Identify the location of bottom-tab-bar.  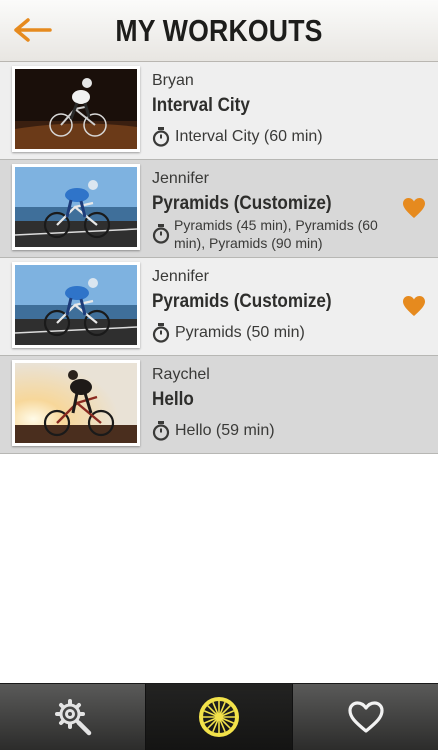
(219, 716).